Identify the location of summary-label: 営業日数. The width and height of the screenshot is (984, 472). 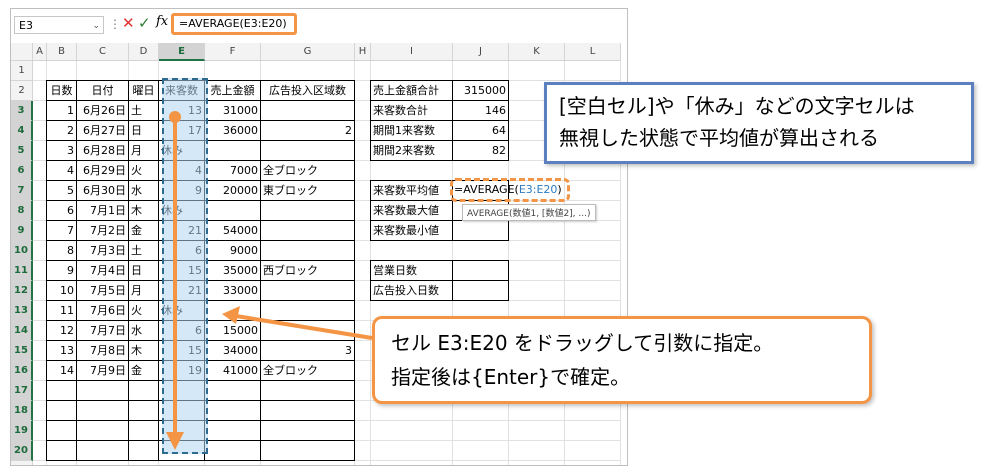
(411, 270).